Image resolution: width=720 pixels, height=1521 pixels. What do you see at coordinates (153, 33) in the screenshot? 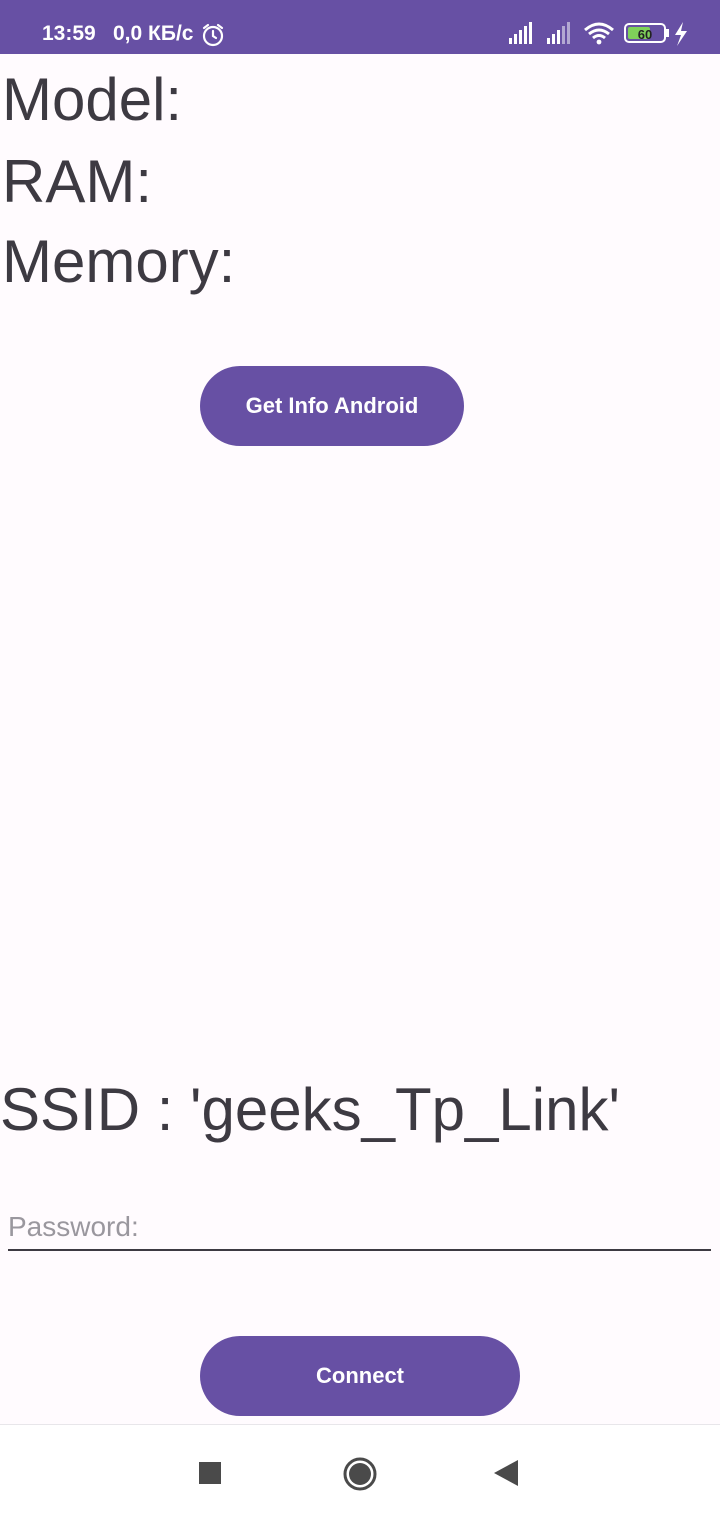
I see `network-speed: 0,0 КБ/с` at bounding box center [153, 33].